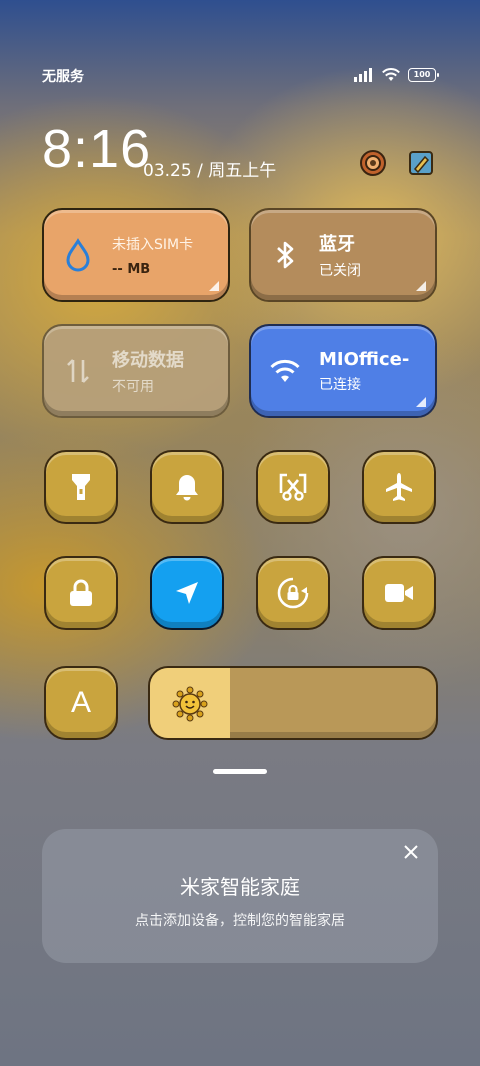 This screenshot has height=1066, width=480. I want to click on screenshot-icon, so click(293, 487).